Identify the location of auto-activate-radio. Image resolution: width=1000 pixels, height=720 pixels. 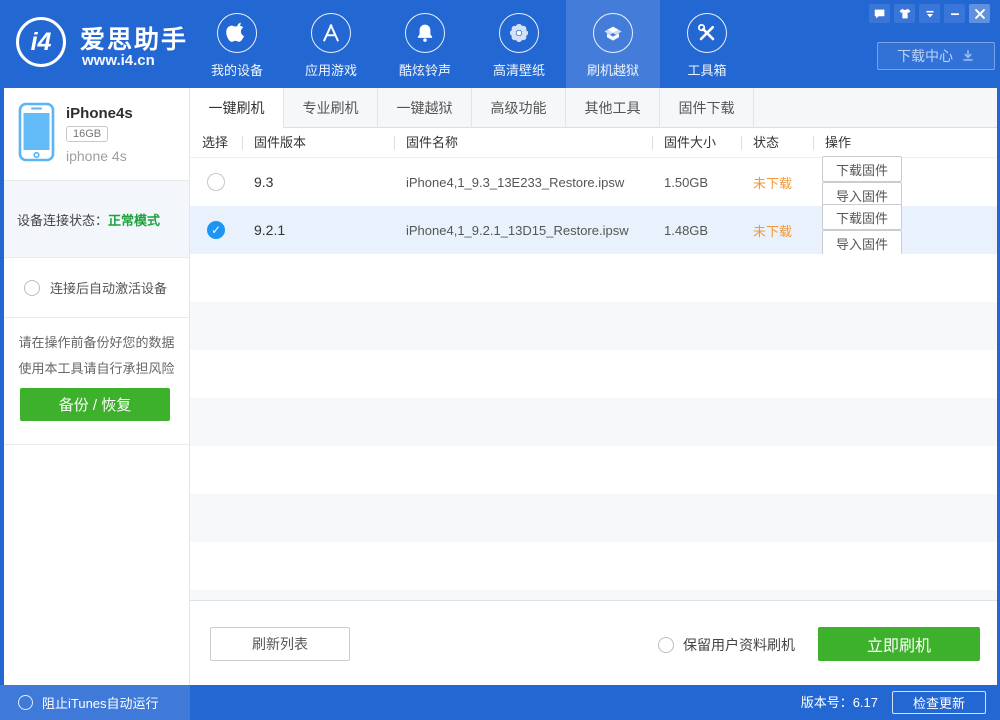
(32, 287).